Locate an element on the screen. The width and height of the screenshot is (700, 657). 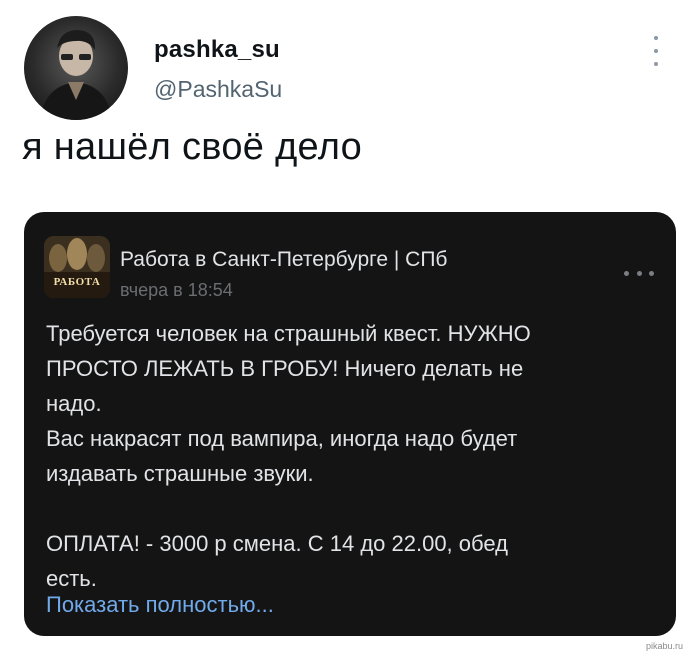
tweet-text: я нашёл своё дело is located at coordinates (192, 147).